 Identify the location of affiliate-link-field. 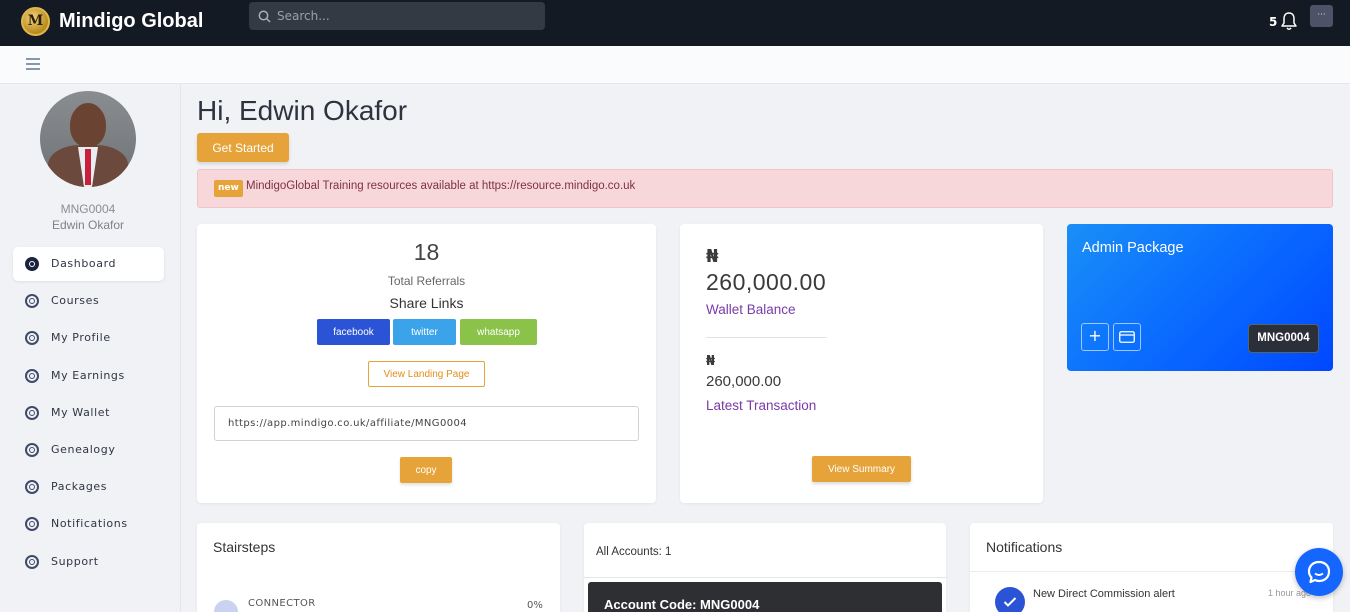
(426, 423).